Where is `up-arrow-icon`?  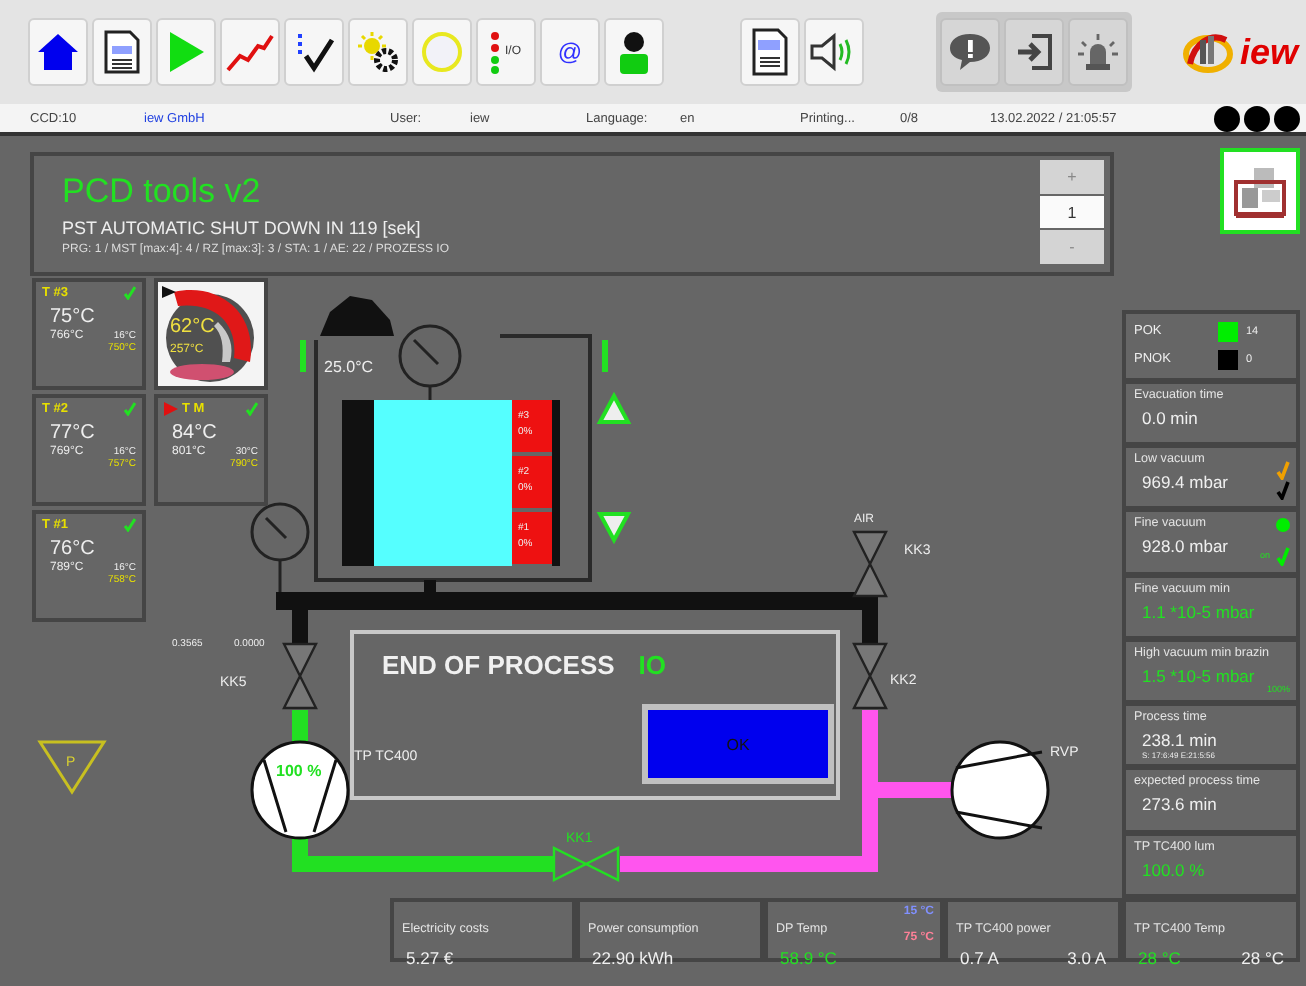
up-arrow-icon is located at coordinates (614, 407).